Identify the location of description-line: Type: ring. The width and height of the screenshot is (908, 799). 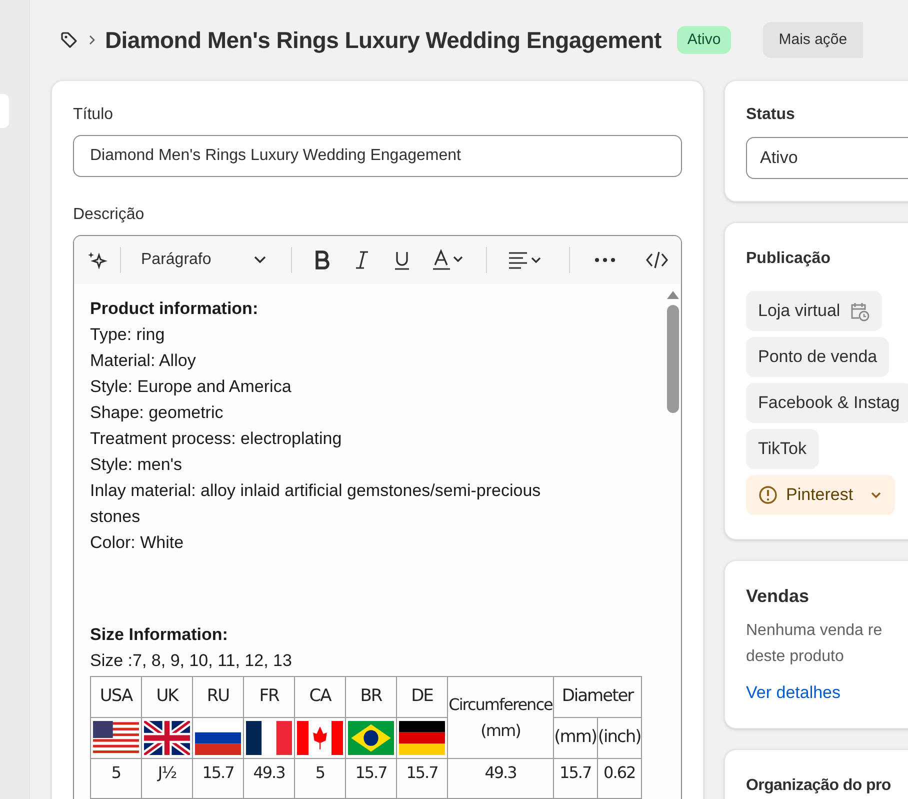
(128, 335).